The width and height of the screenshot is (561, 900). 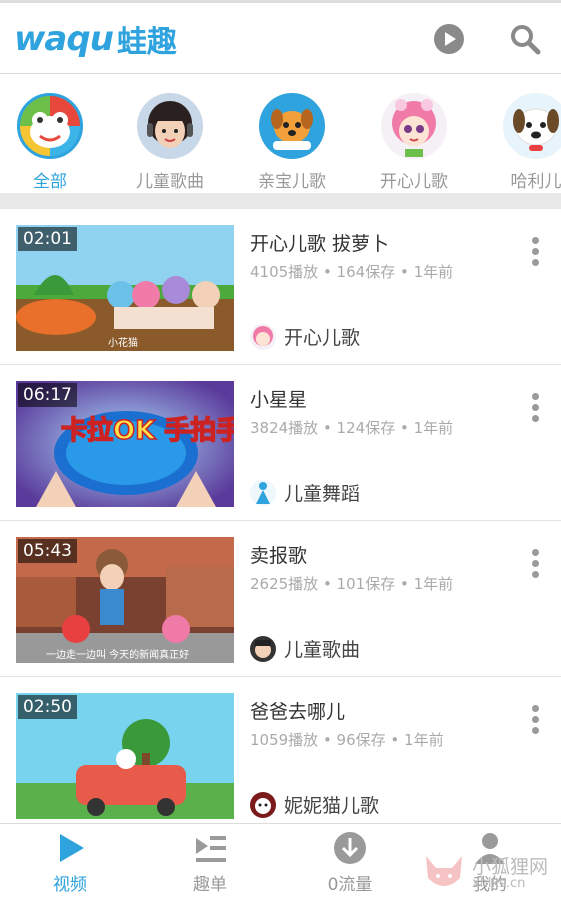 What do you see at coordinates (278, 398) in the screenshot?
I see `video-title: 小星星` at bounding box center [278, 398].